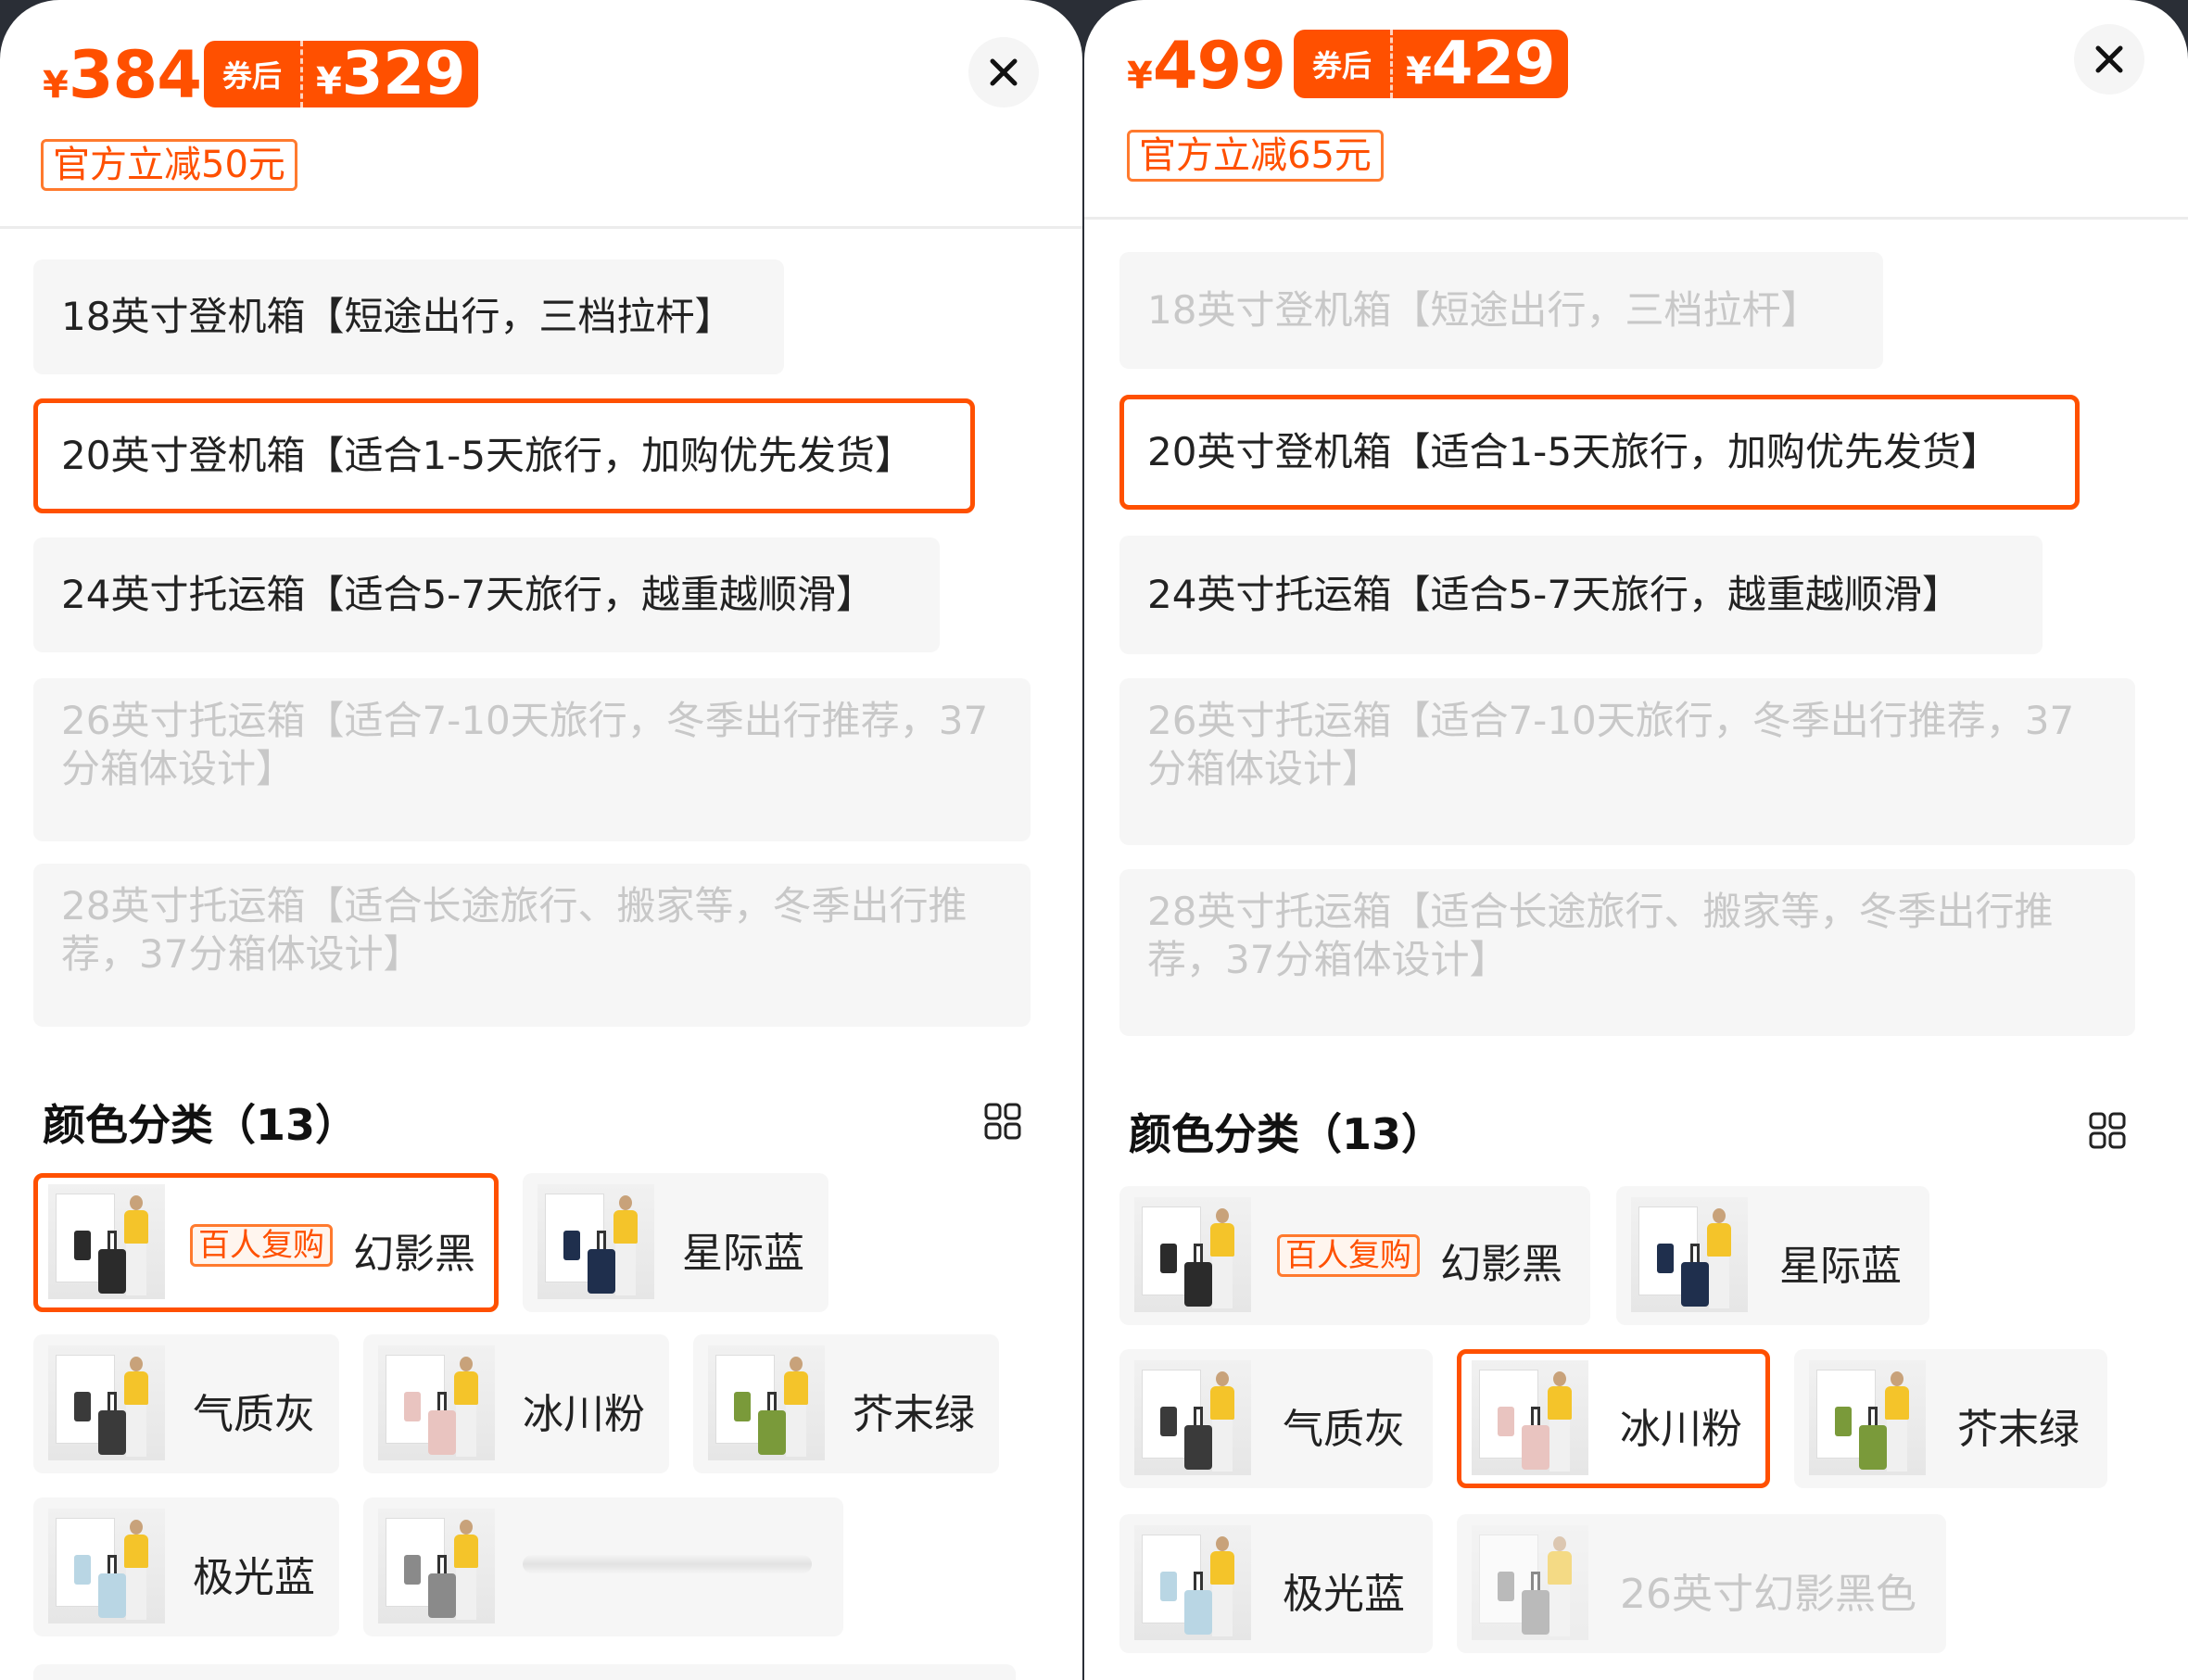 The width and height of the screenshot is (2188, 1680). What do you see at coordinates (1768, 1594) in the screenshot?
I see `color-name: 26英寸幻影黑色` at bounding box center [1768, 1594].